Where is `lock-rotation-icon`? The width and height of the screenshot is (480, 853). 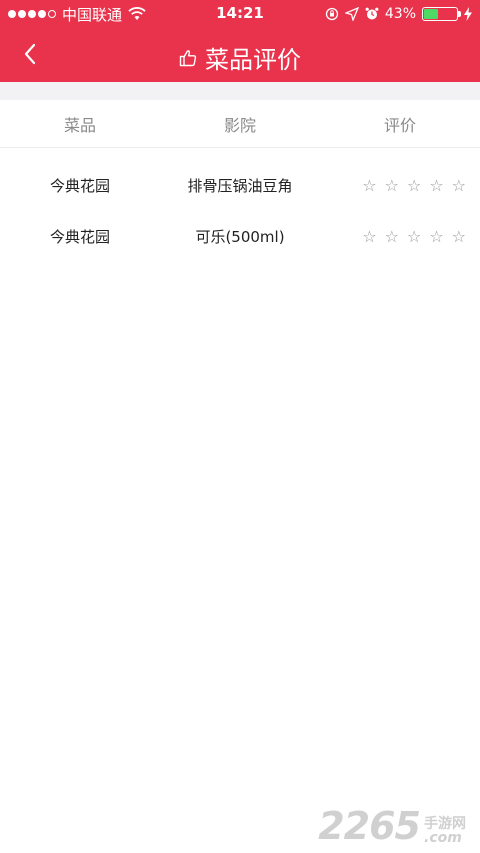
lock-rotation-icon is located at coordinates (332, 14).